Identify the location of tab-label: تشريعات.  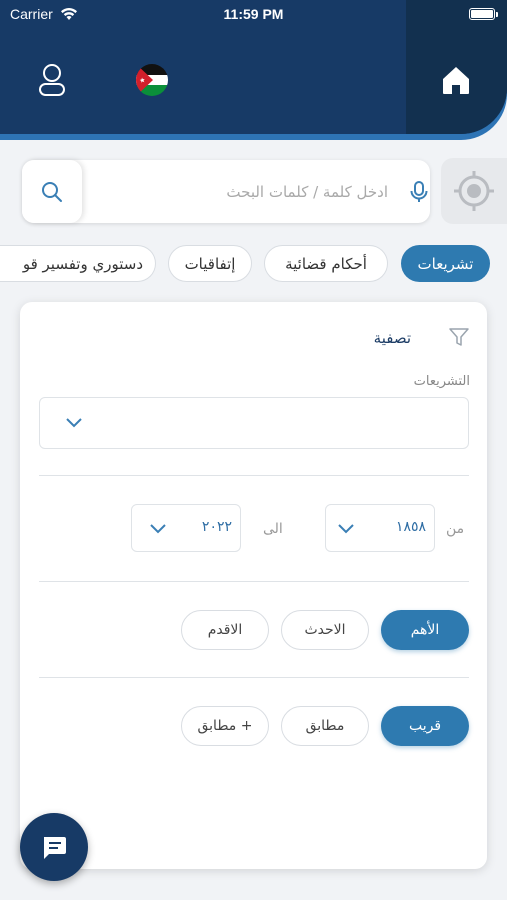
(445, 263).